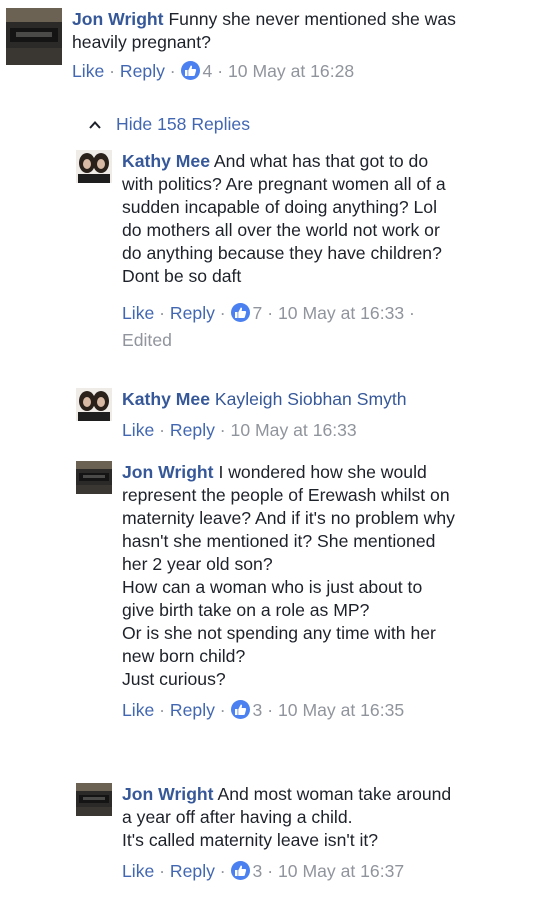 Image resolution: width=536 pixels, height=900 pixels. What do you see at coordinates (279, 633) in the screenshot?
I see `reply-text-line: Or is she not spending any time with her` at bounding box center [279, 633].